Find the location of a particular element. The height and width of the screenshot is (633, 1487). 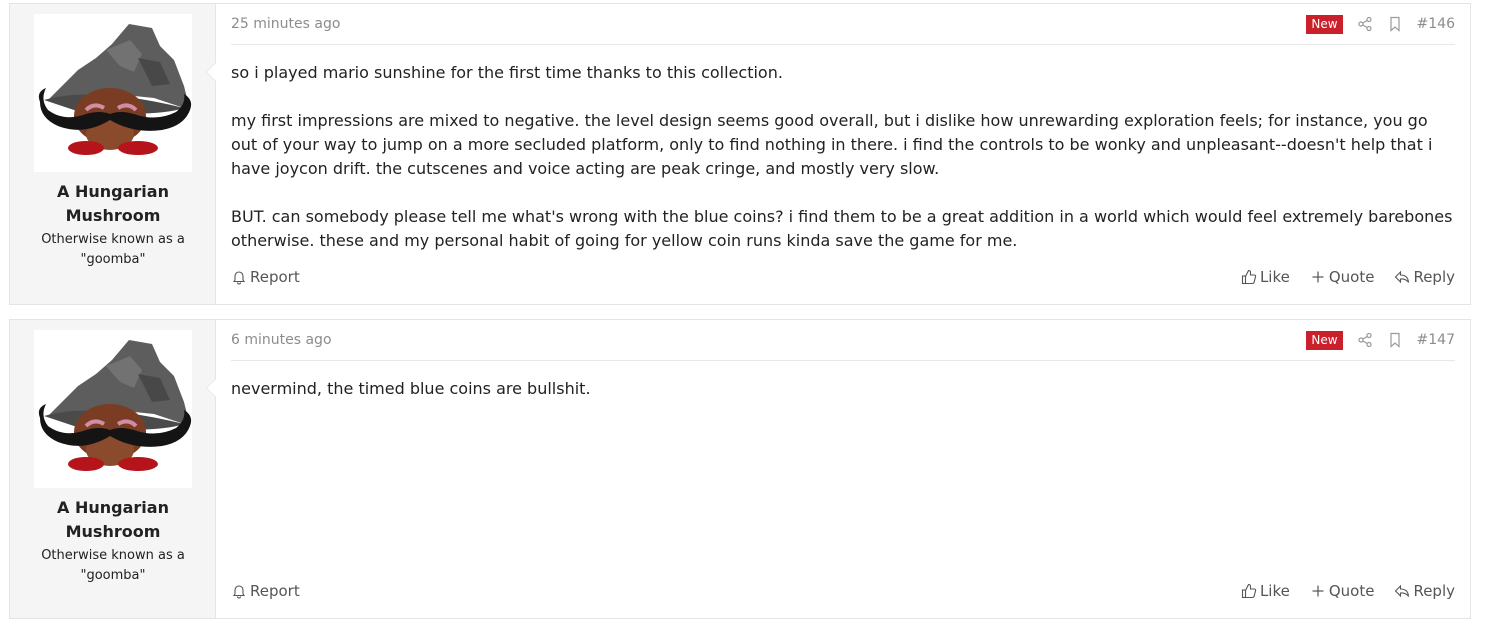

post-header-actions: New #147 is located at coordinates (1380, 340).